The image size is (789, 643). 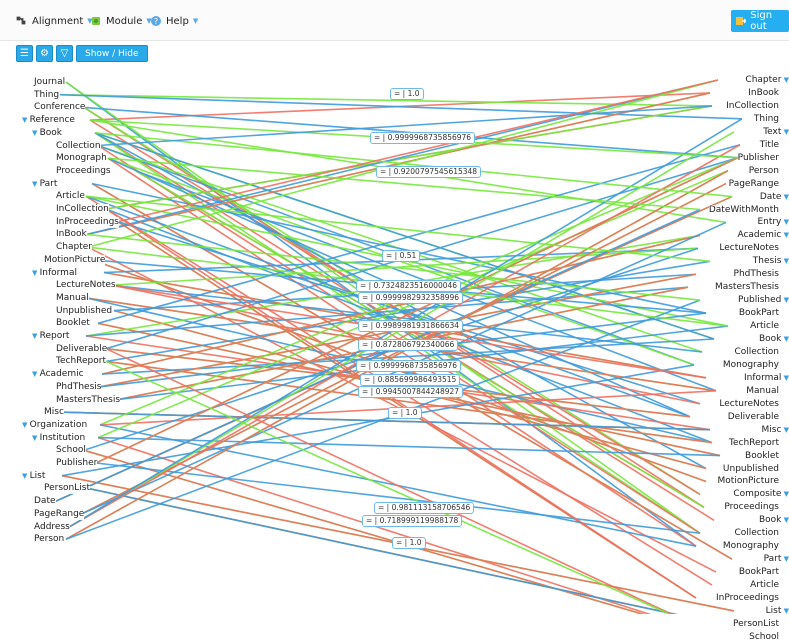 I want to click on left-tree-item: Conference, so click(x=60, y=108).